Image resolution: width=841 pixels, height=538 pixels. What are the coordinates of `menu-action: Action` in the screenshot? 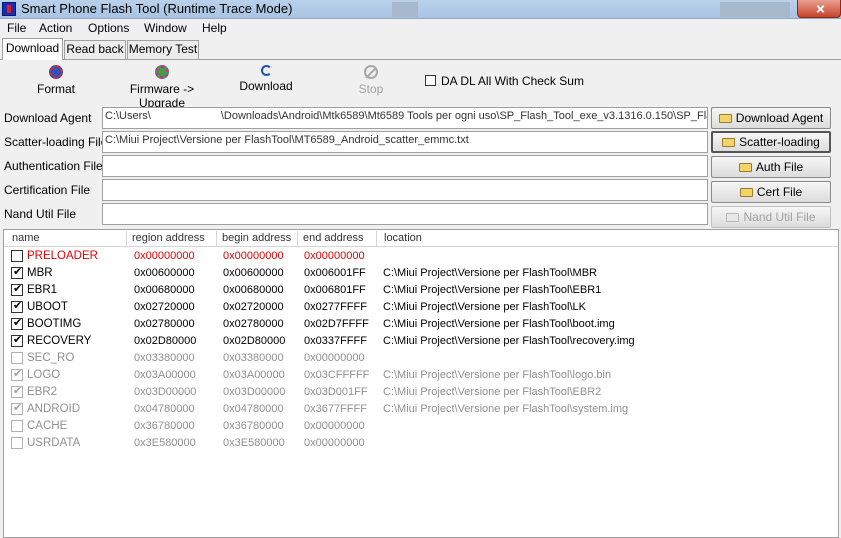 It's located at (55, 28).